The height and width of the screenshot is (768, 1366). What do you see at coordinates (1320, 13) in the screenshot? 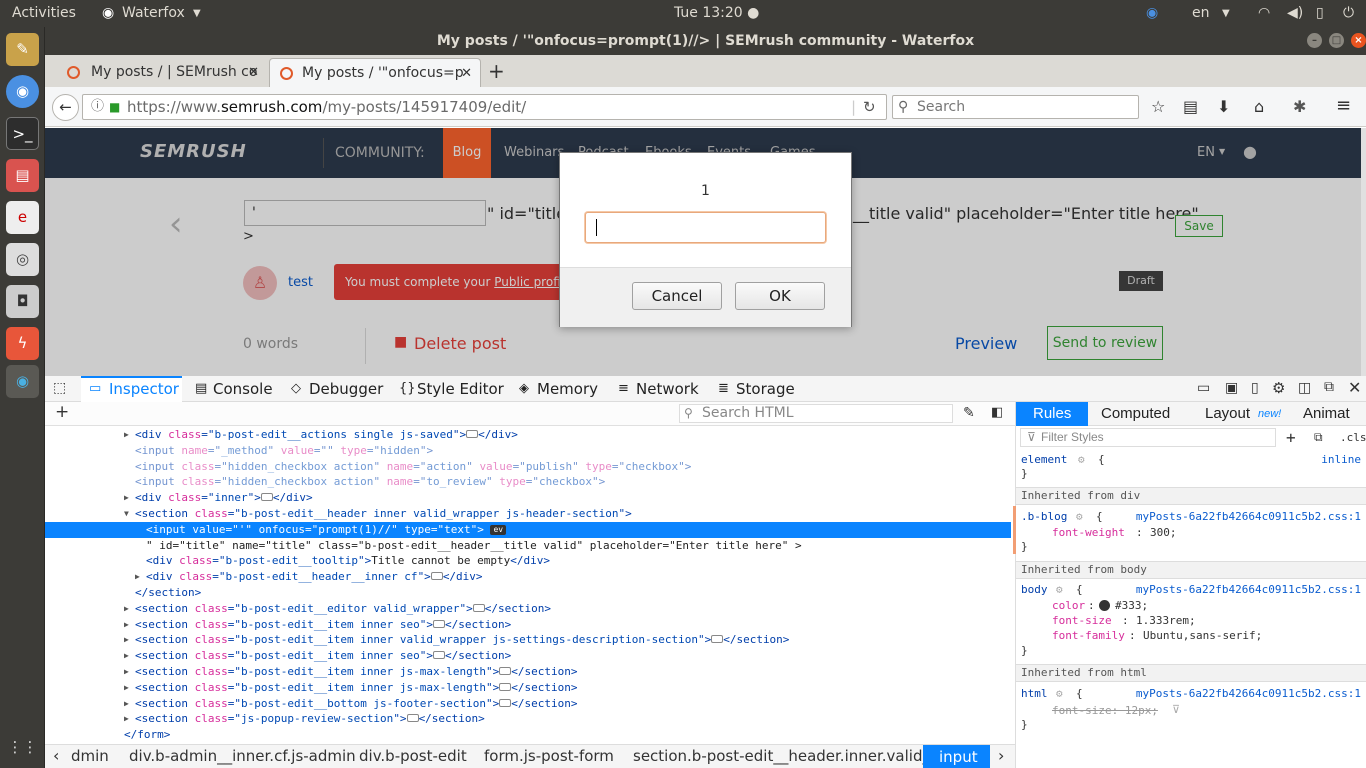
I see `battery-icon: ▯` at bounding box center [1320, 13].